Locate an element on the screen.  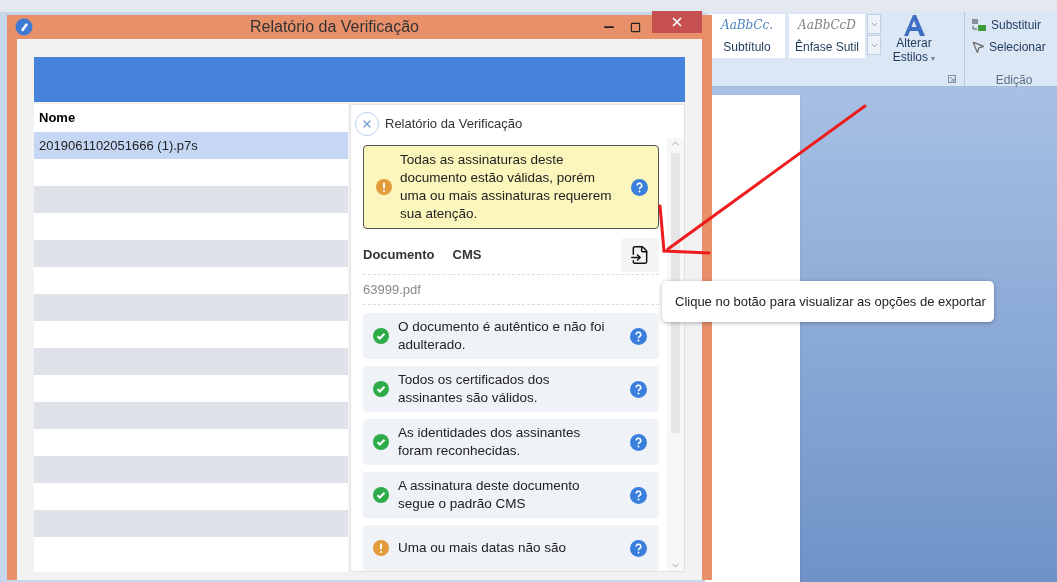
check-message: Uma ou mais datas não são is located at coordinates (483, 548).